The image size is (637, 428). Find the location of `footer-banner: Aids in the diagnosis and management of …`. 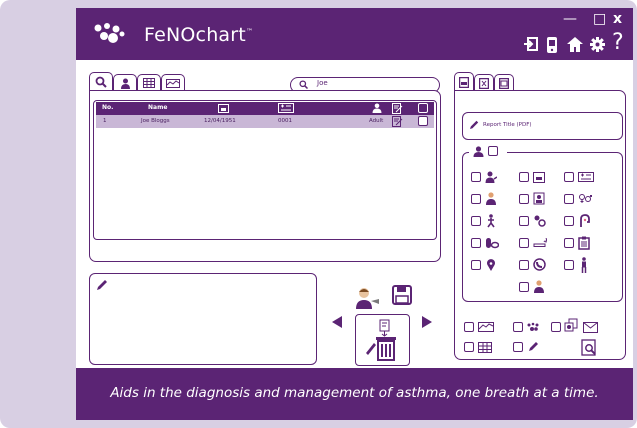

footer-banner: Aids in the diagnosis and management of … is located at coordinates (354, 394).